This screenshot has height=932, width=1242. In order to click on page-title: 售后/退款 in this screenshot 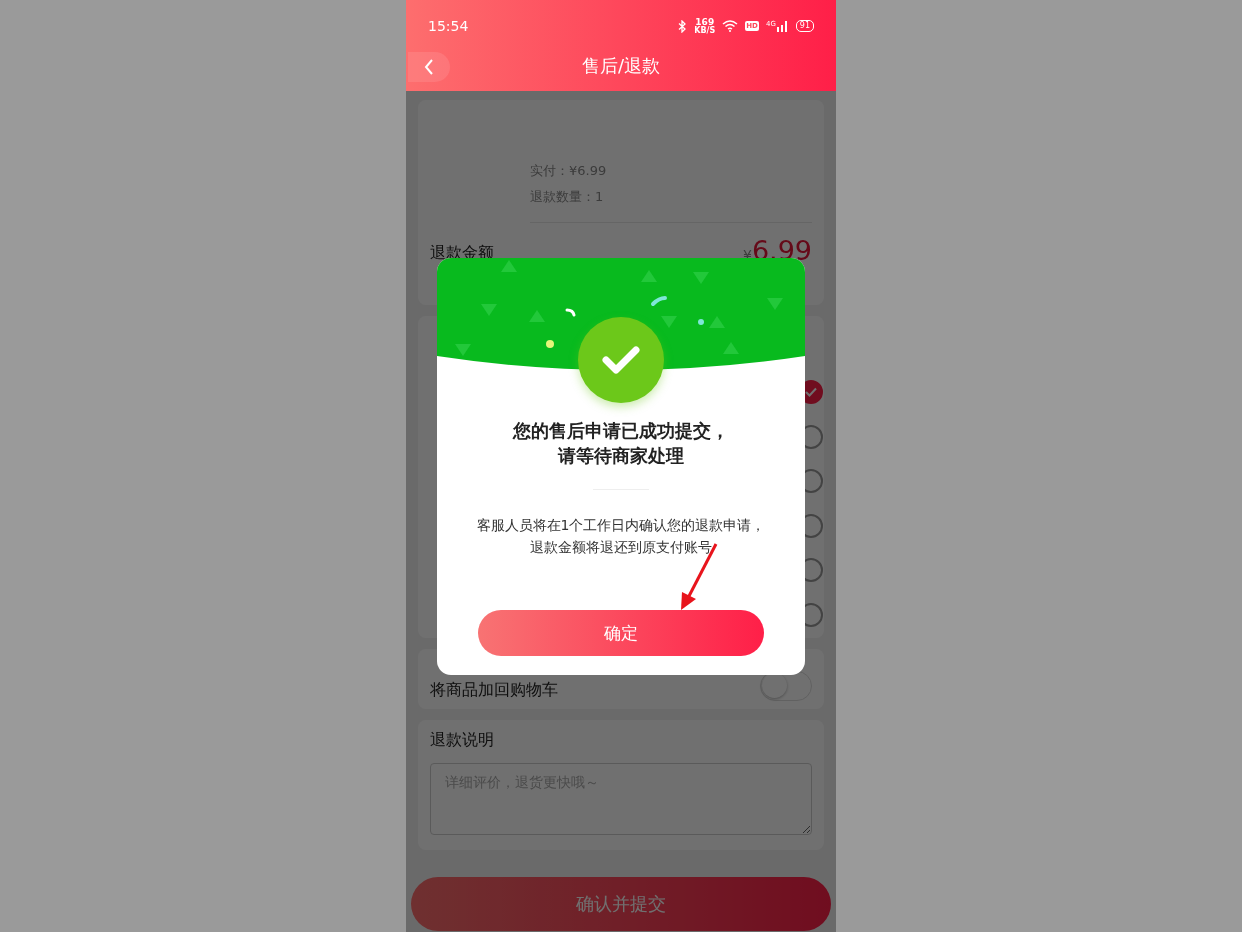, I will do `click(621, 65)`.